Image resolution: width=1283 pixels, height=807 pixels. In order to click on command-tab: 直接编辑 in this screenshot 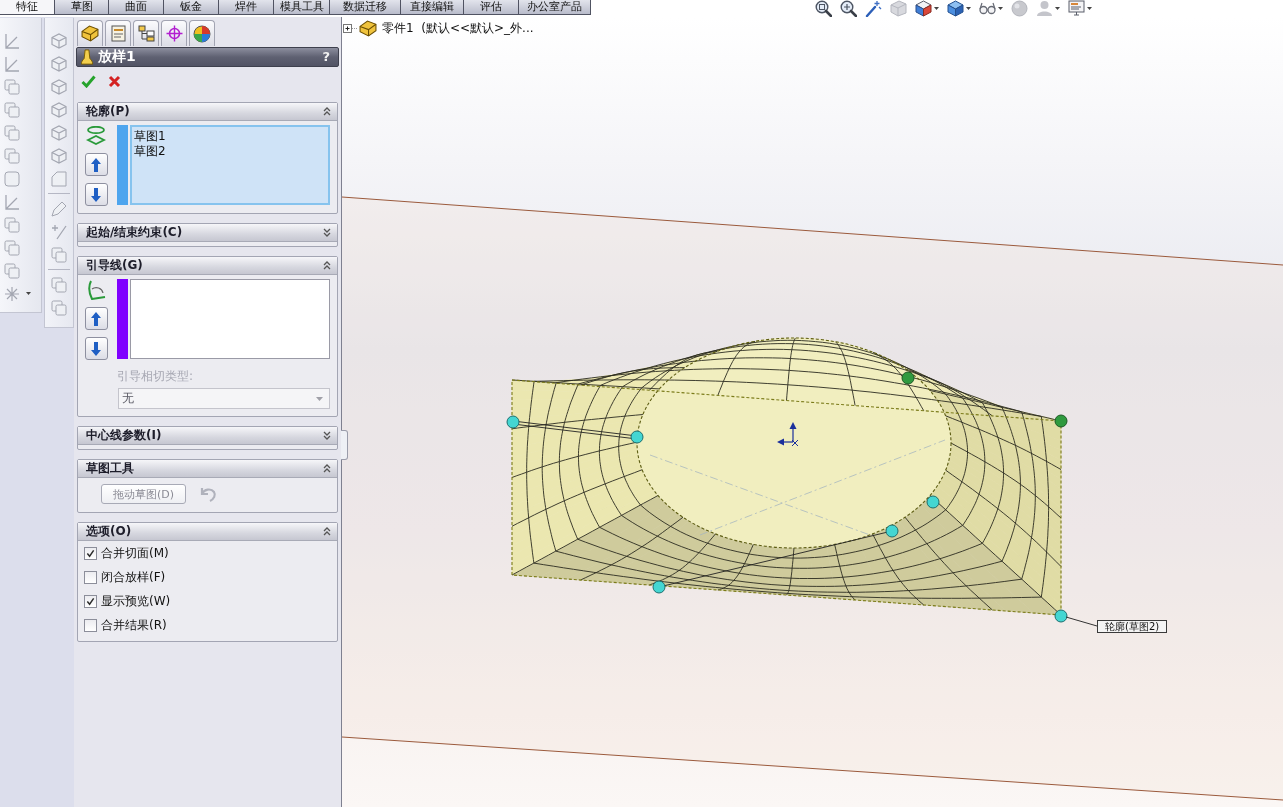, I will do `click(432, 7)`.